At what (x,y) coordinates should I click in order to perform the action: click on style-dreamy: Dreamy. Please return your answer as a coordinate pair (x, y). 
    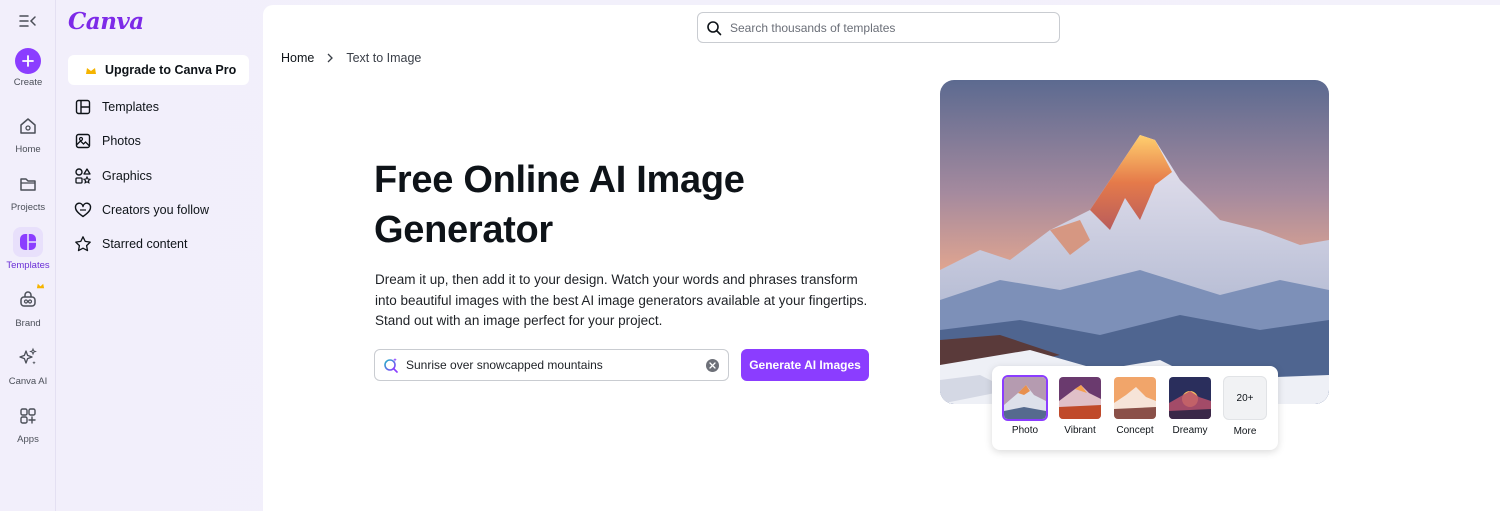
    Looking at the image, I should click on (1190, 405).